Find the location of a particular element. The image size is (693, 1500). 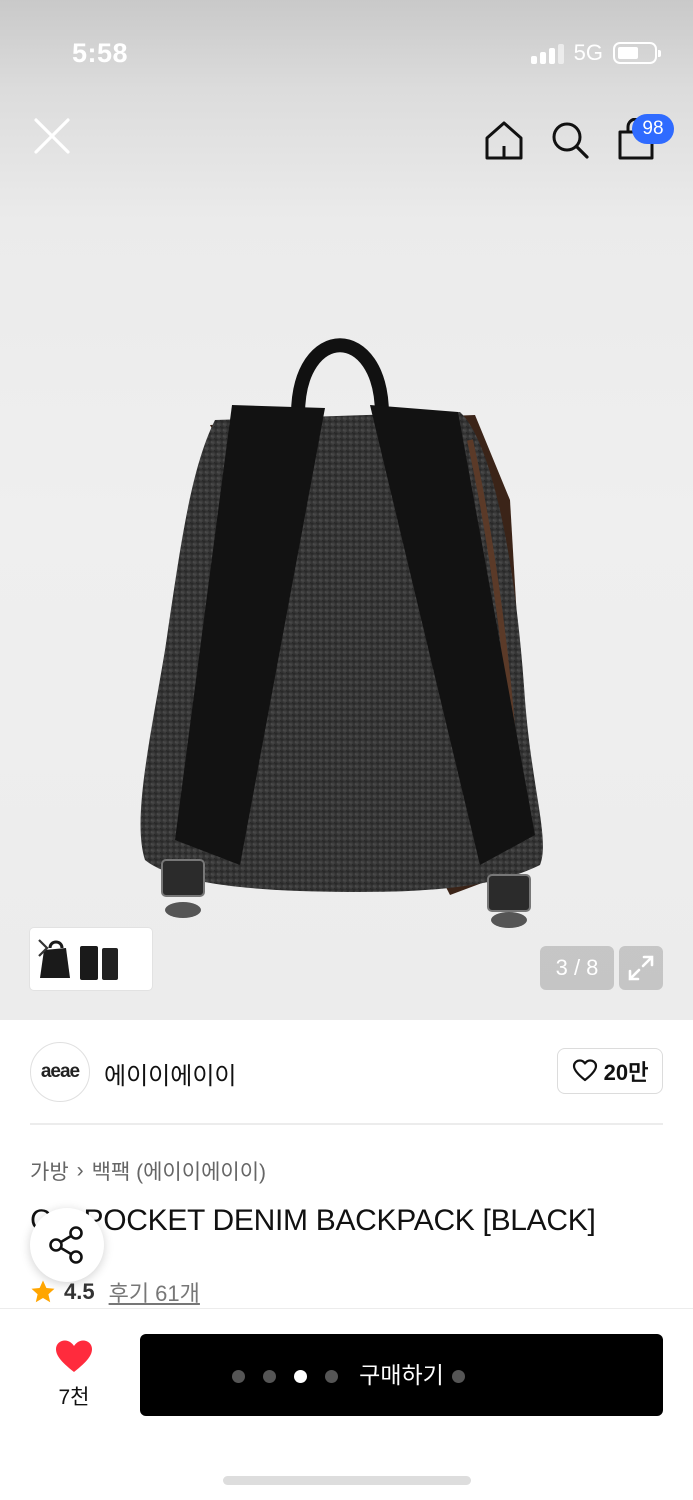

search-icon is located at coordinates (570, 140).